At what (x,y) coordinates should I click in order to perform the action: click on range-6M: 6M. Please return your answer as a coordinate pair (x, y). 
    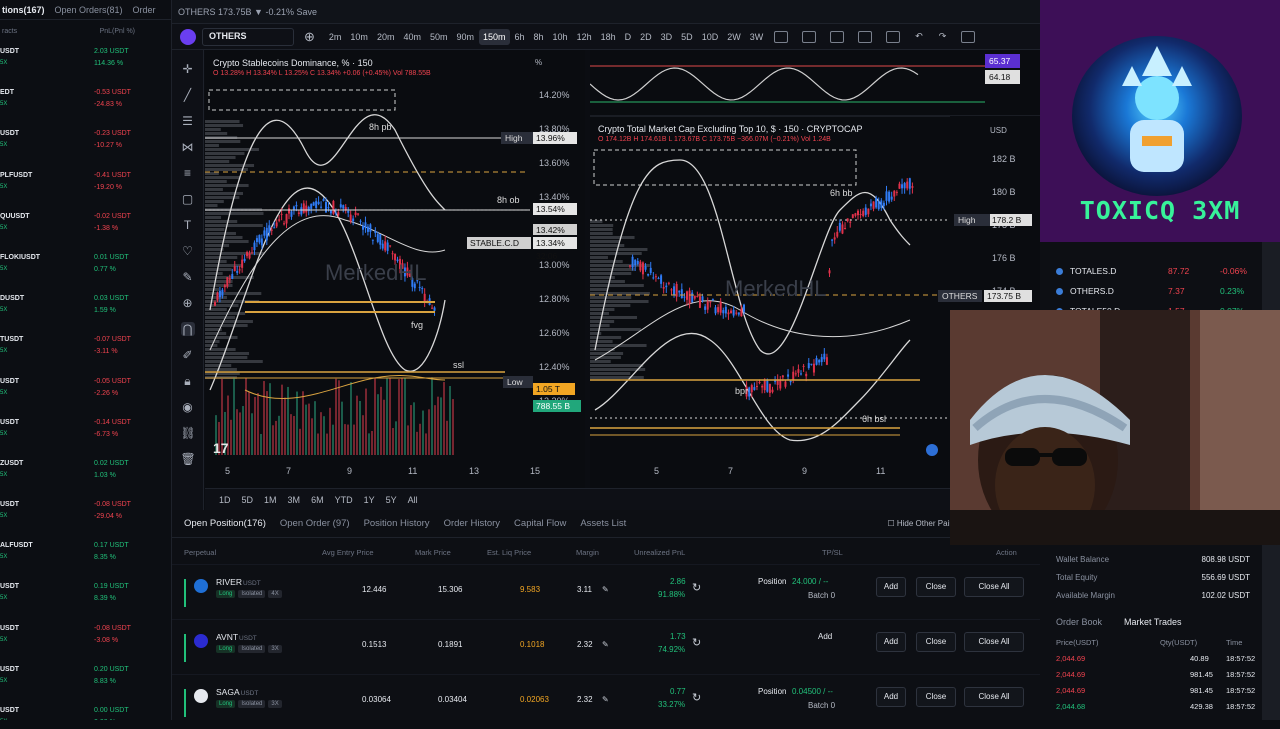
    Looking at the image, I should click on (317, 500).